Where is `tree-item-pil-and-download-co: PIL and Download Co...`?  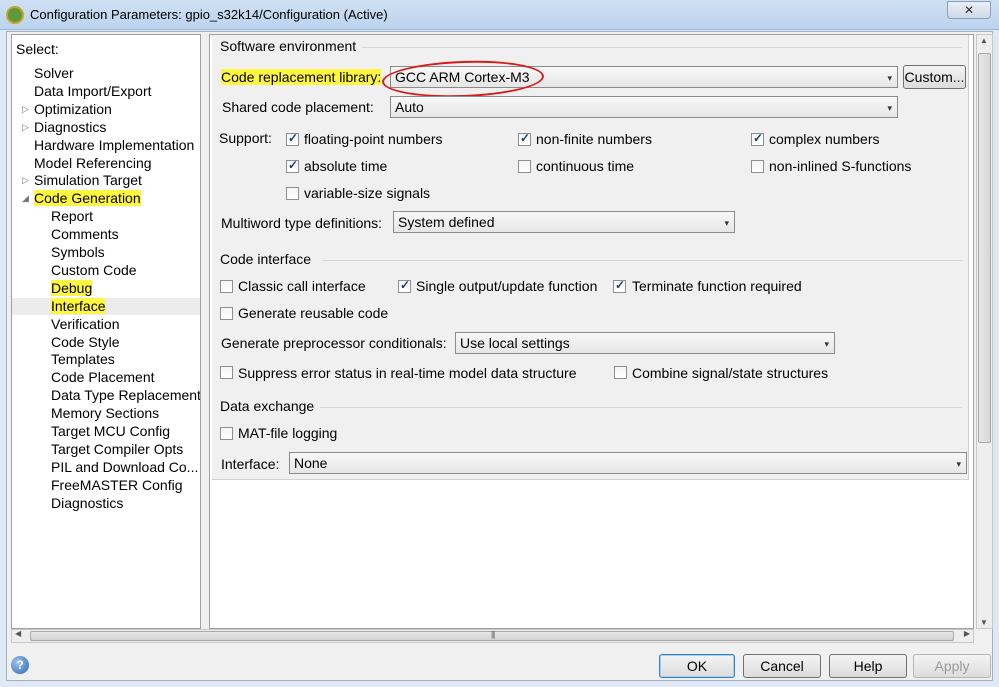 tree-item-pil-and-download-co: PIL and Download Co... is located at coordinates (124, 467).